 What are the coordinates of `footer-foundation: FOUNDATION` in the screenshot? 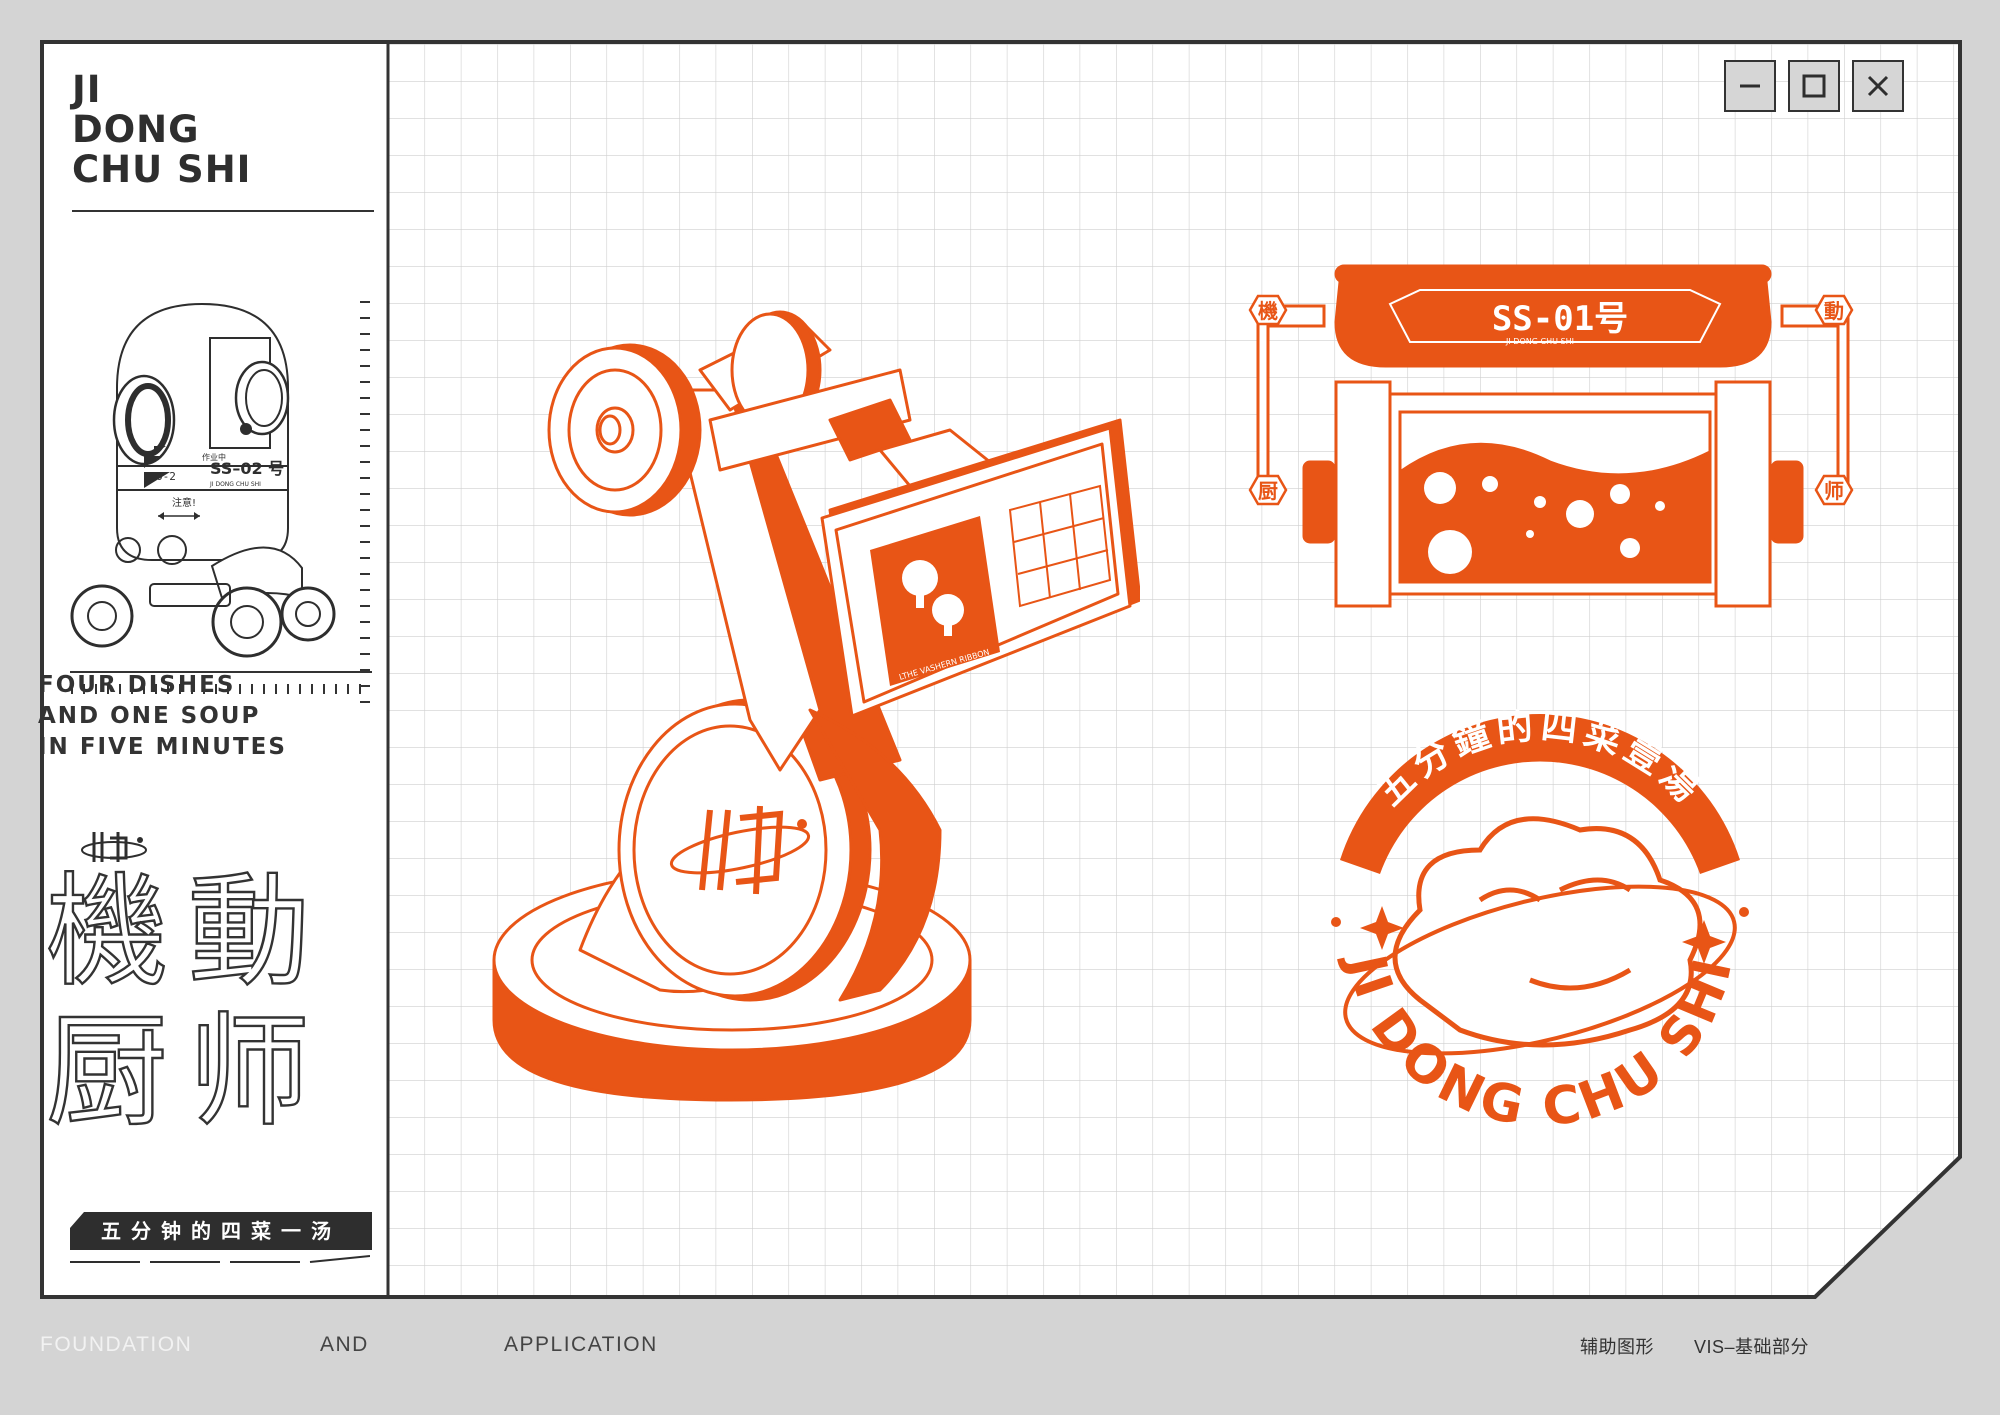 It's located at (116, 1344).